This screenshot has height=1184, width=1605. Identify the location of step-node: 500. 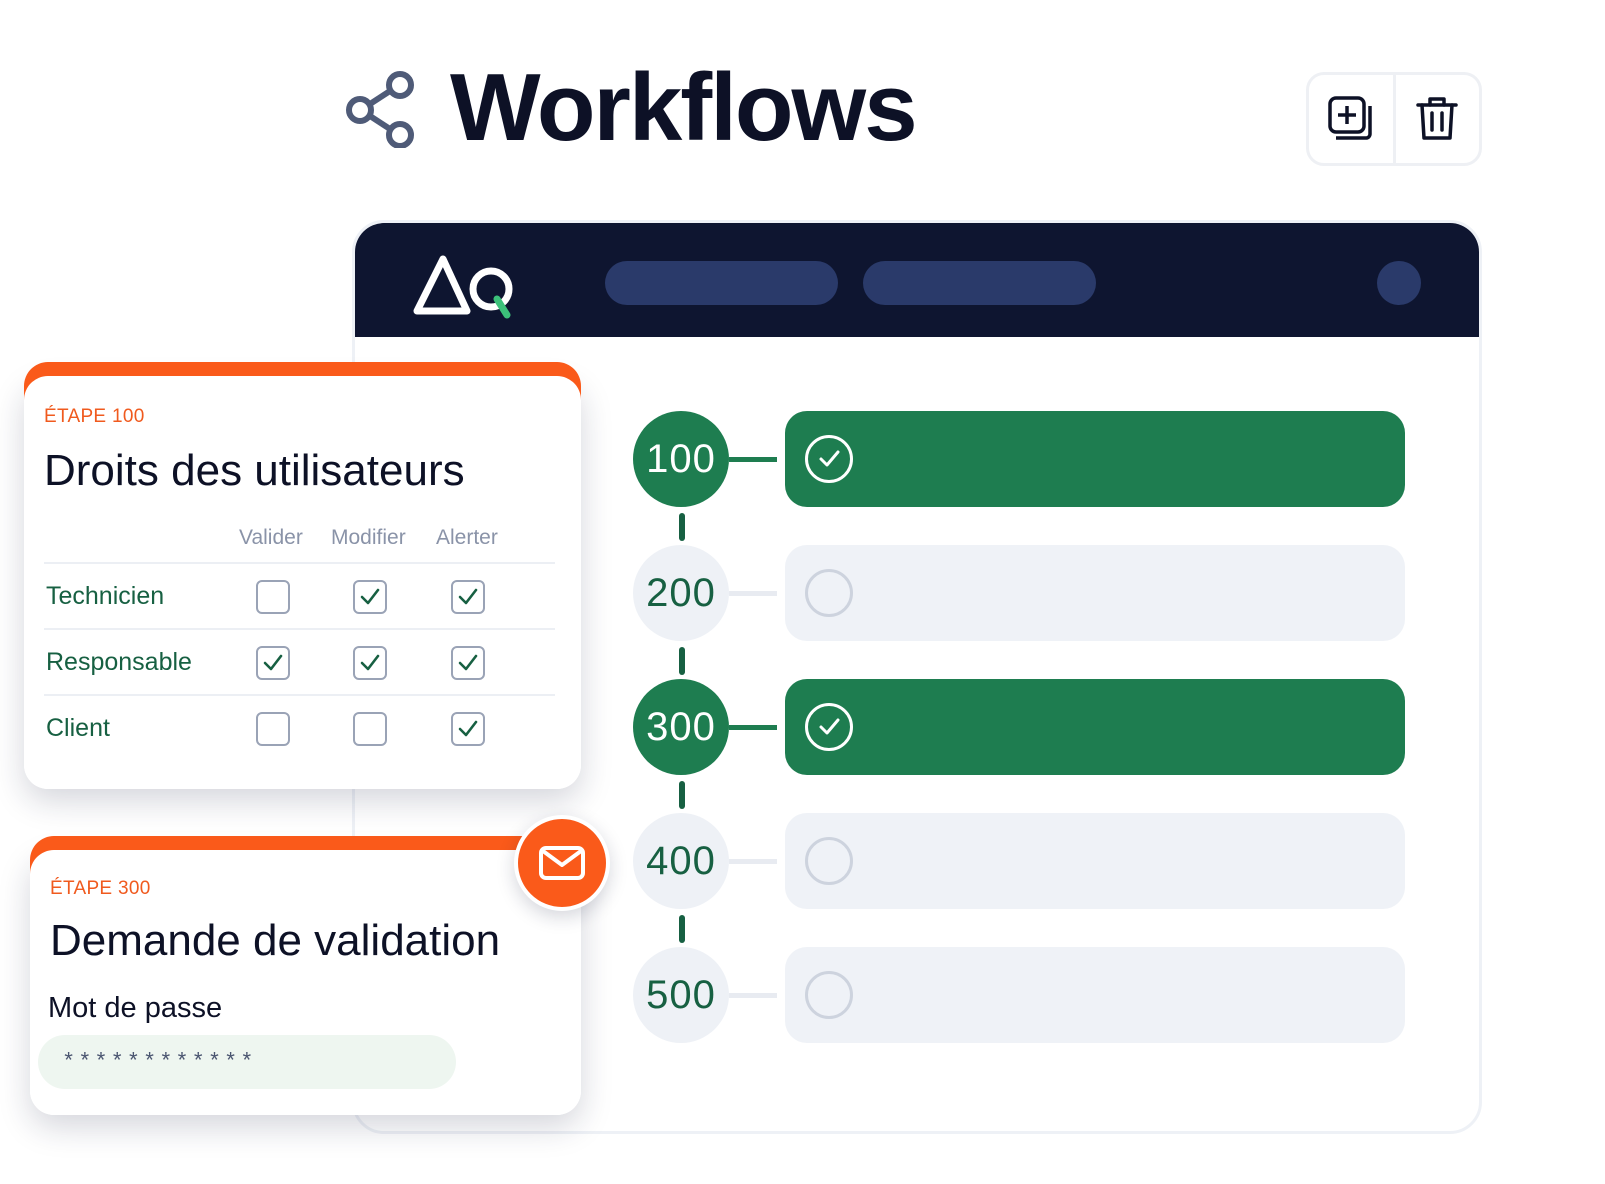
(681, 995).